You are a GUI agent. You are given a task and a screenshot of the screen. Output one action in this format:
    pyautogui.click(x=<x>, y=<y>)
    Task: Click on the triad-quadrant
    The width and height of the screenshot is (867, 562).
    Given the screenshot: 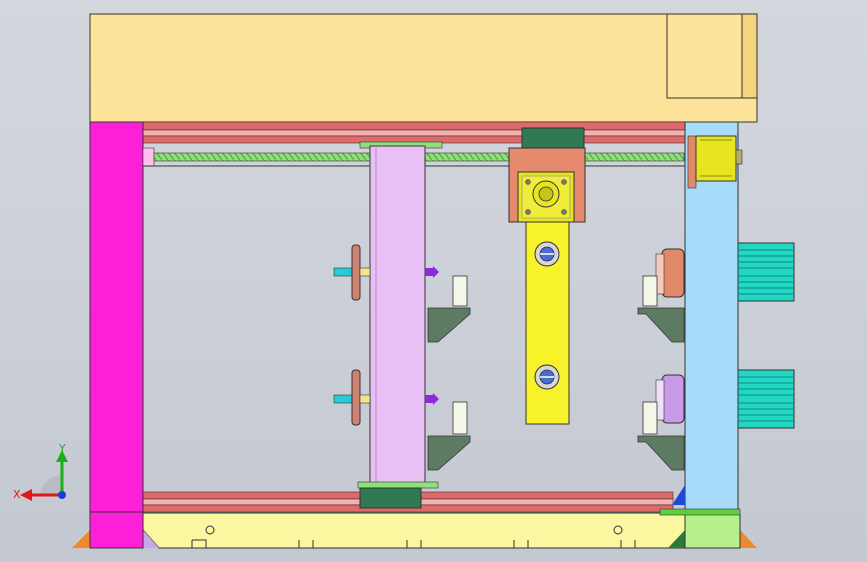 What is the action you would take?
    pyautogui.click(x=51, y=484)
    